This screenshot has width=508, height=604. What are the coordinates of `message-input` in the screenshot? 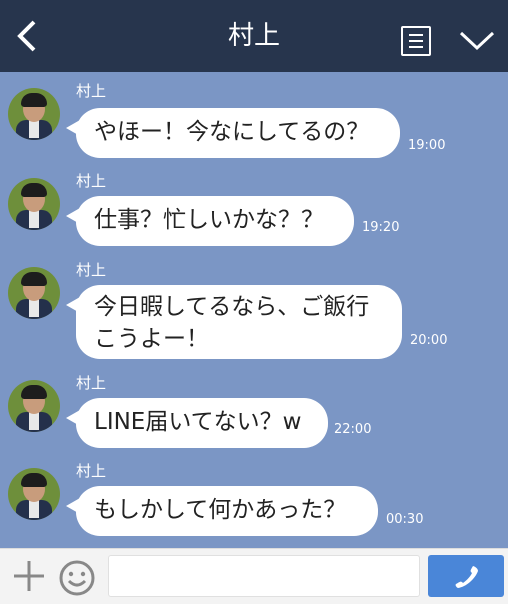 It's located at (264, 576).